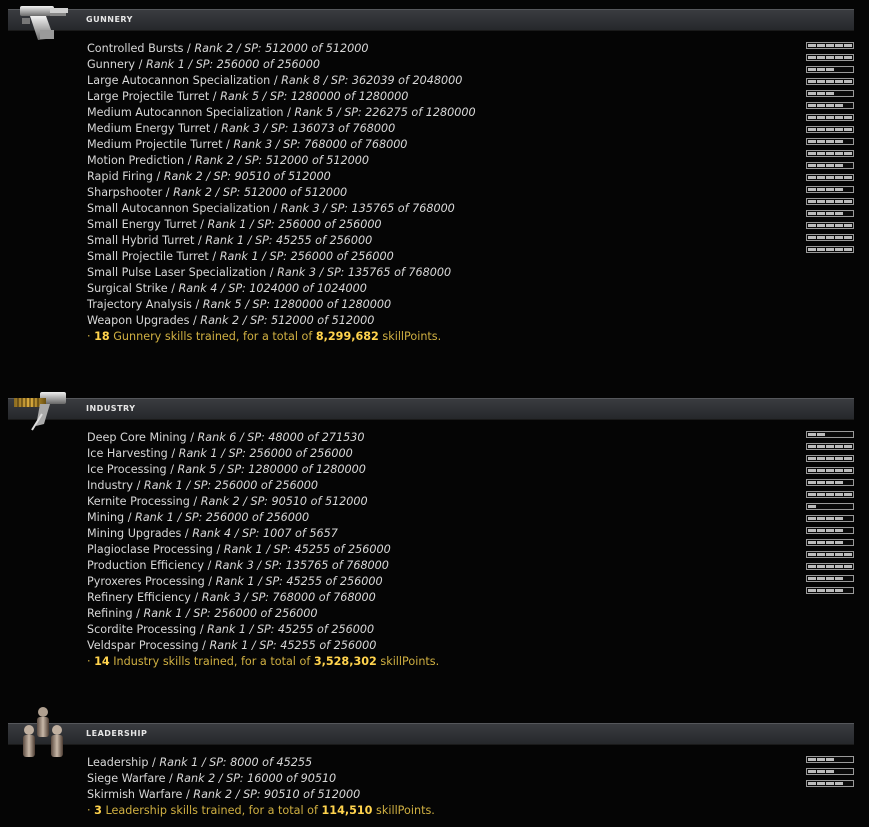 Image resolution: width=869 pixels, height=827 pixels. Describe the element at coordinates (431, 409) in the screenshot. I see `section-header-industry: INDUSTRY` at that location.